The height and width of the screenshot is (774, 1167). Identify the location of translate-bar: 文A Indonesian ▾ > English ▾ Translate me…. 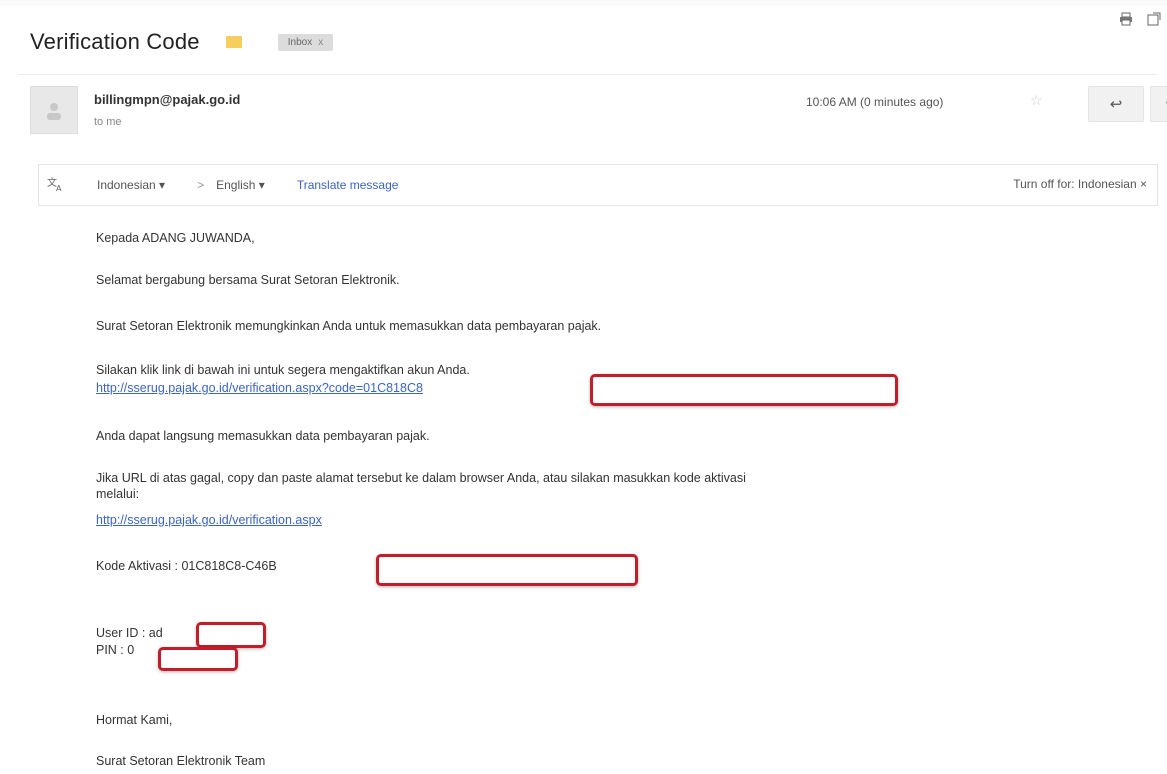
(598, 185).